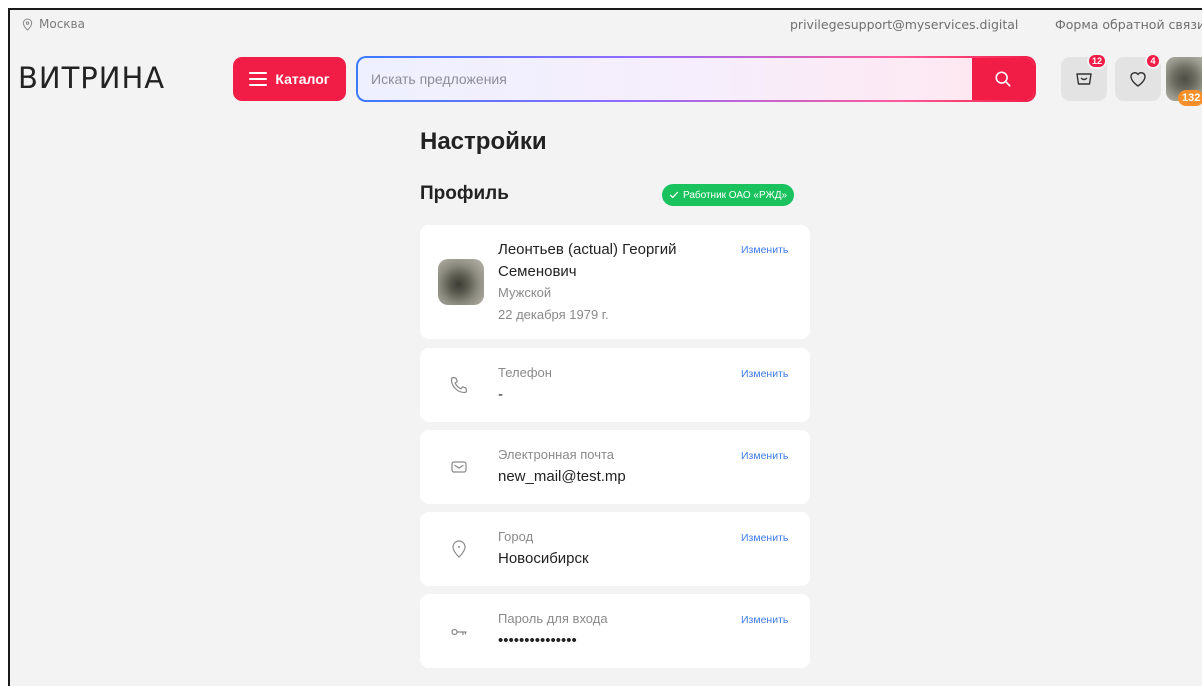  I want to click on catalog-button: Каталог, so click(289, 79).